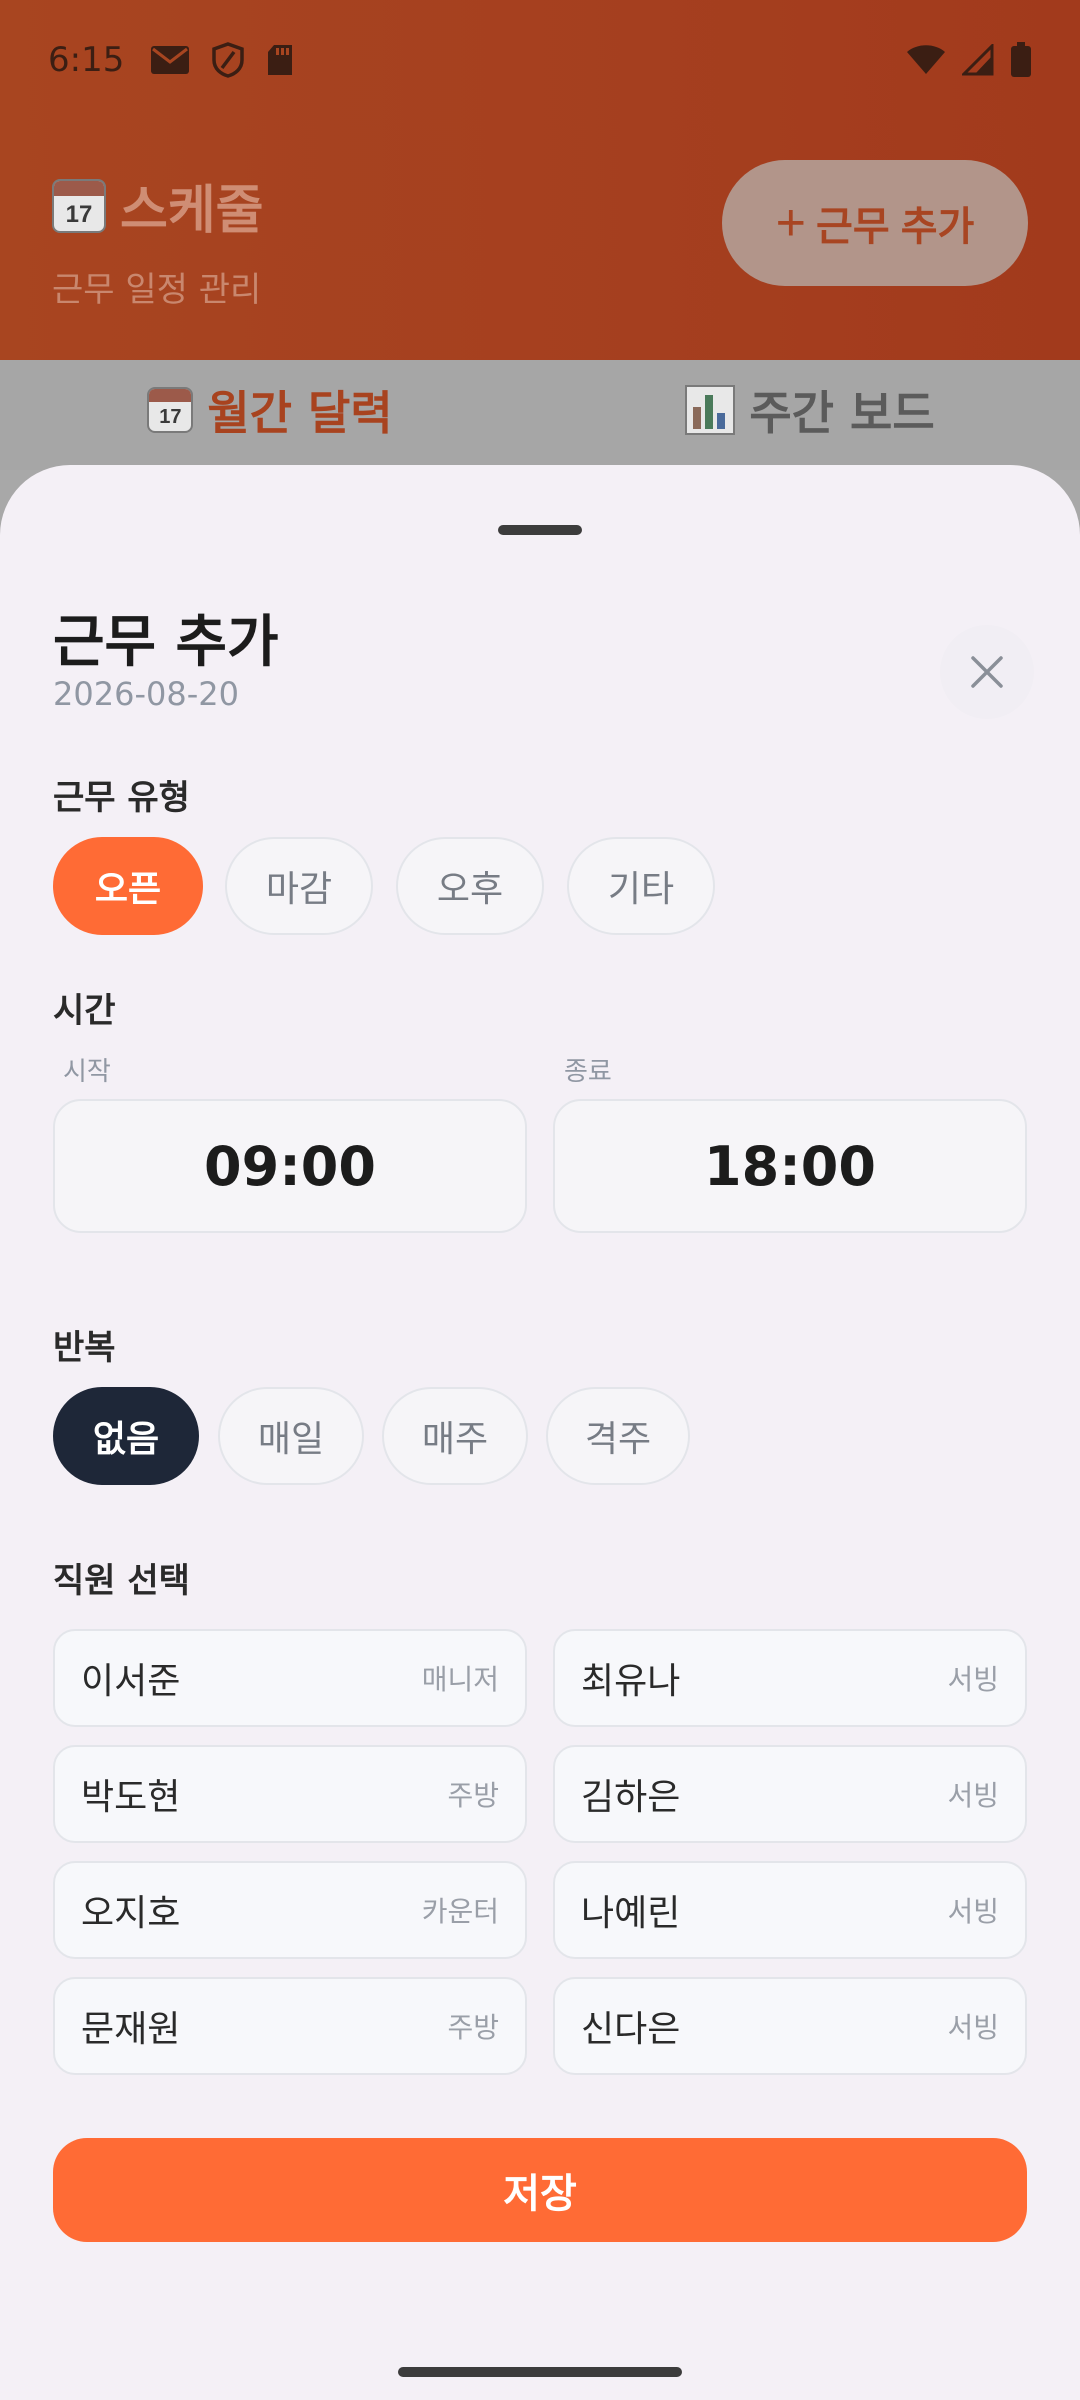 This screenshot has width=1080, height=2400. Describe the element at coordinates (540, 2190) in the screenshot. I see `save-button: 저장` at that location.